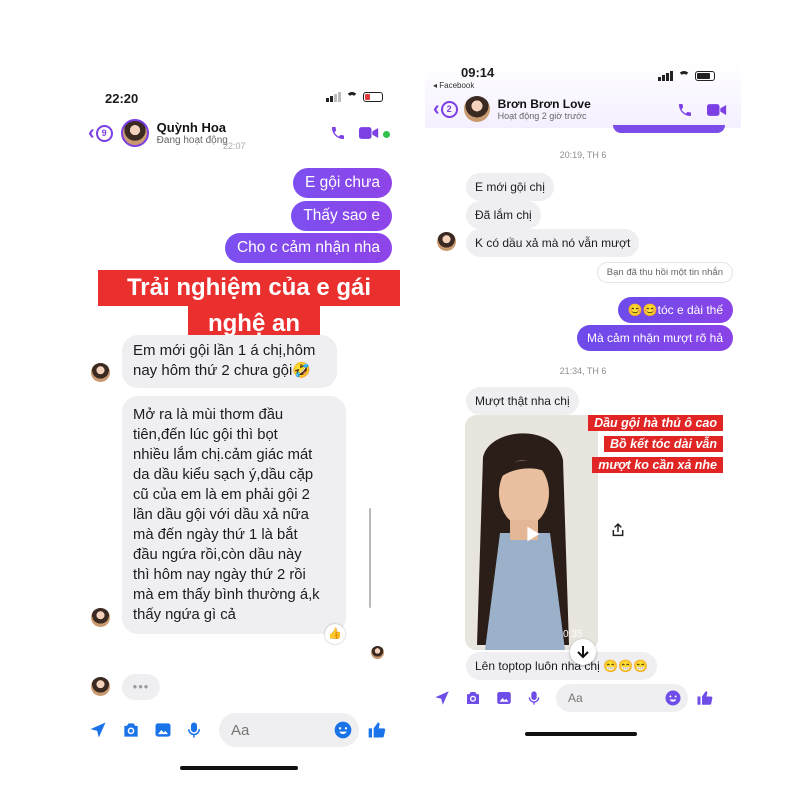 This screenshot has width=800, height=800. I want to click on unread-count-badge: 2, so click(449, 109).